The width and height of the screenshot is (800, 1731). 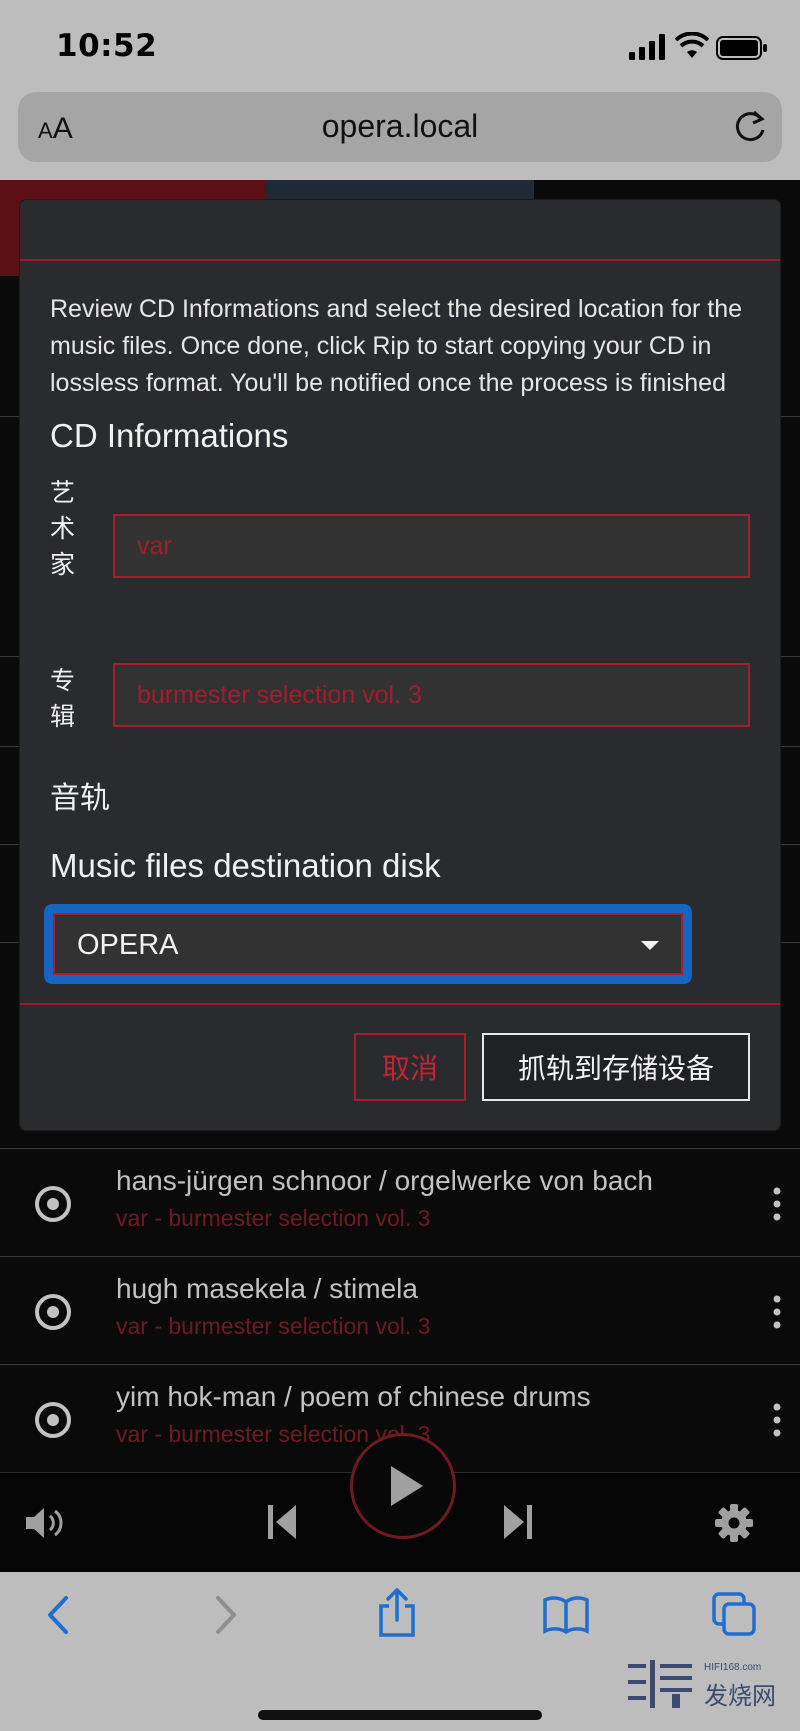 I want to click on watermark-emblem-icon, so click(x=660, y=1684).